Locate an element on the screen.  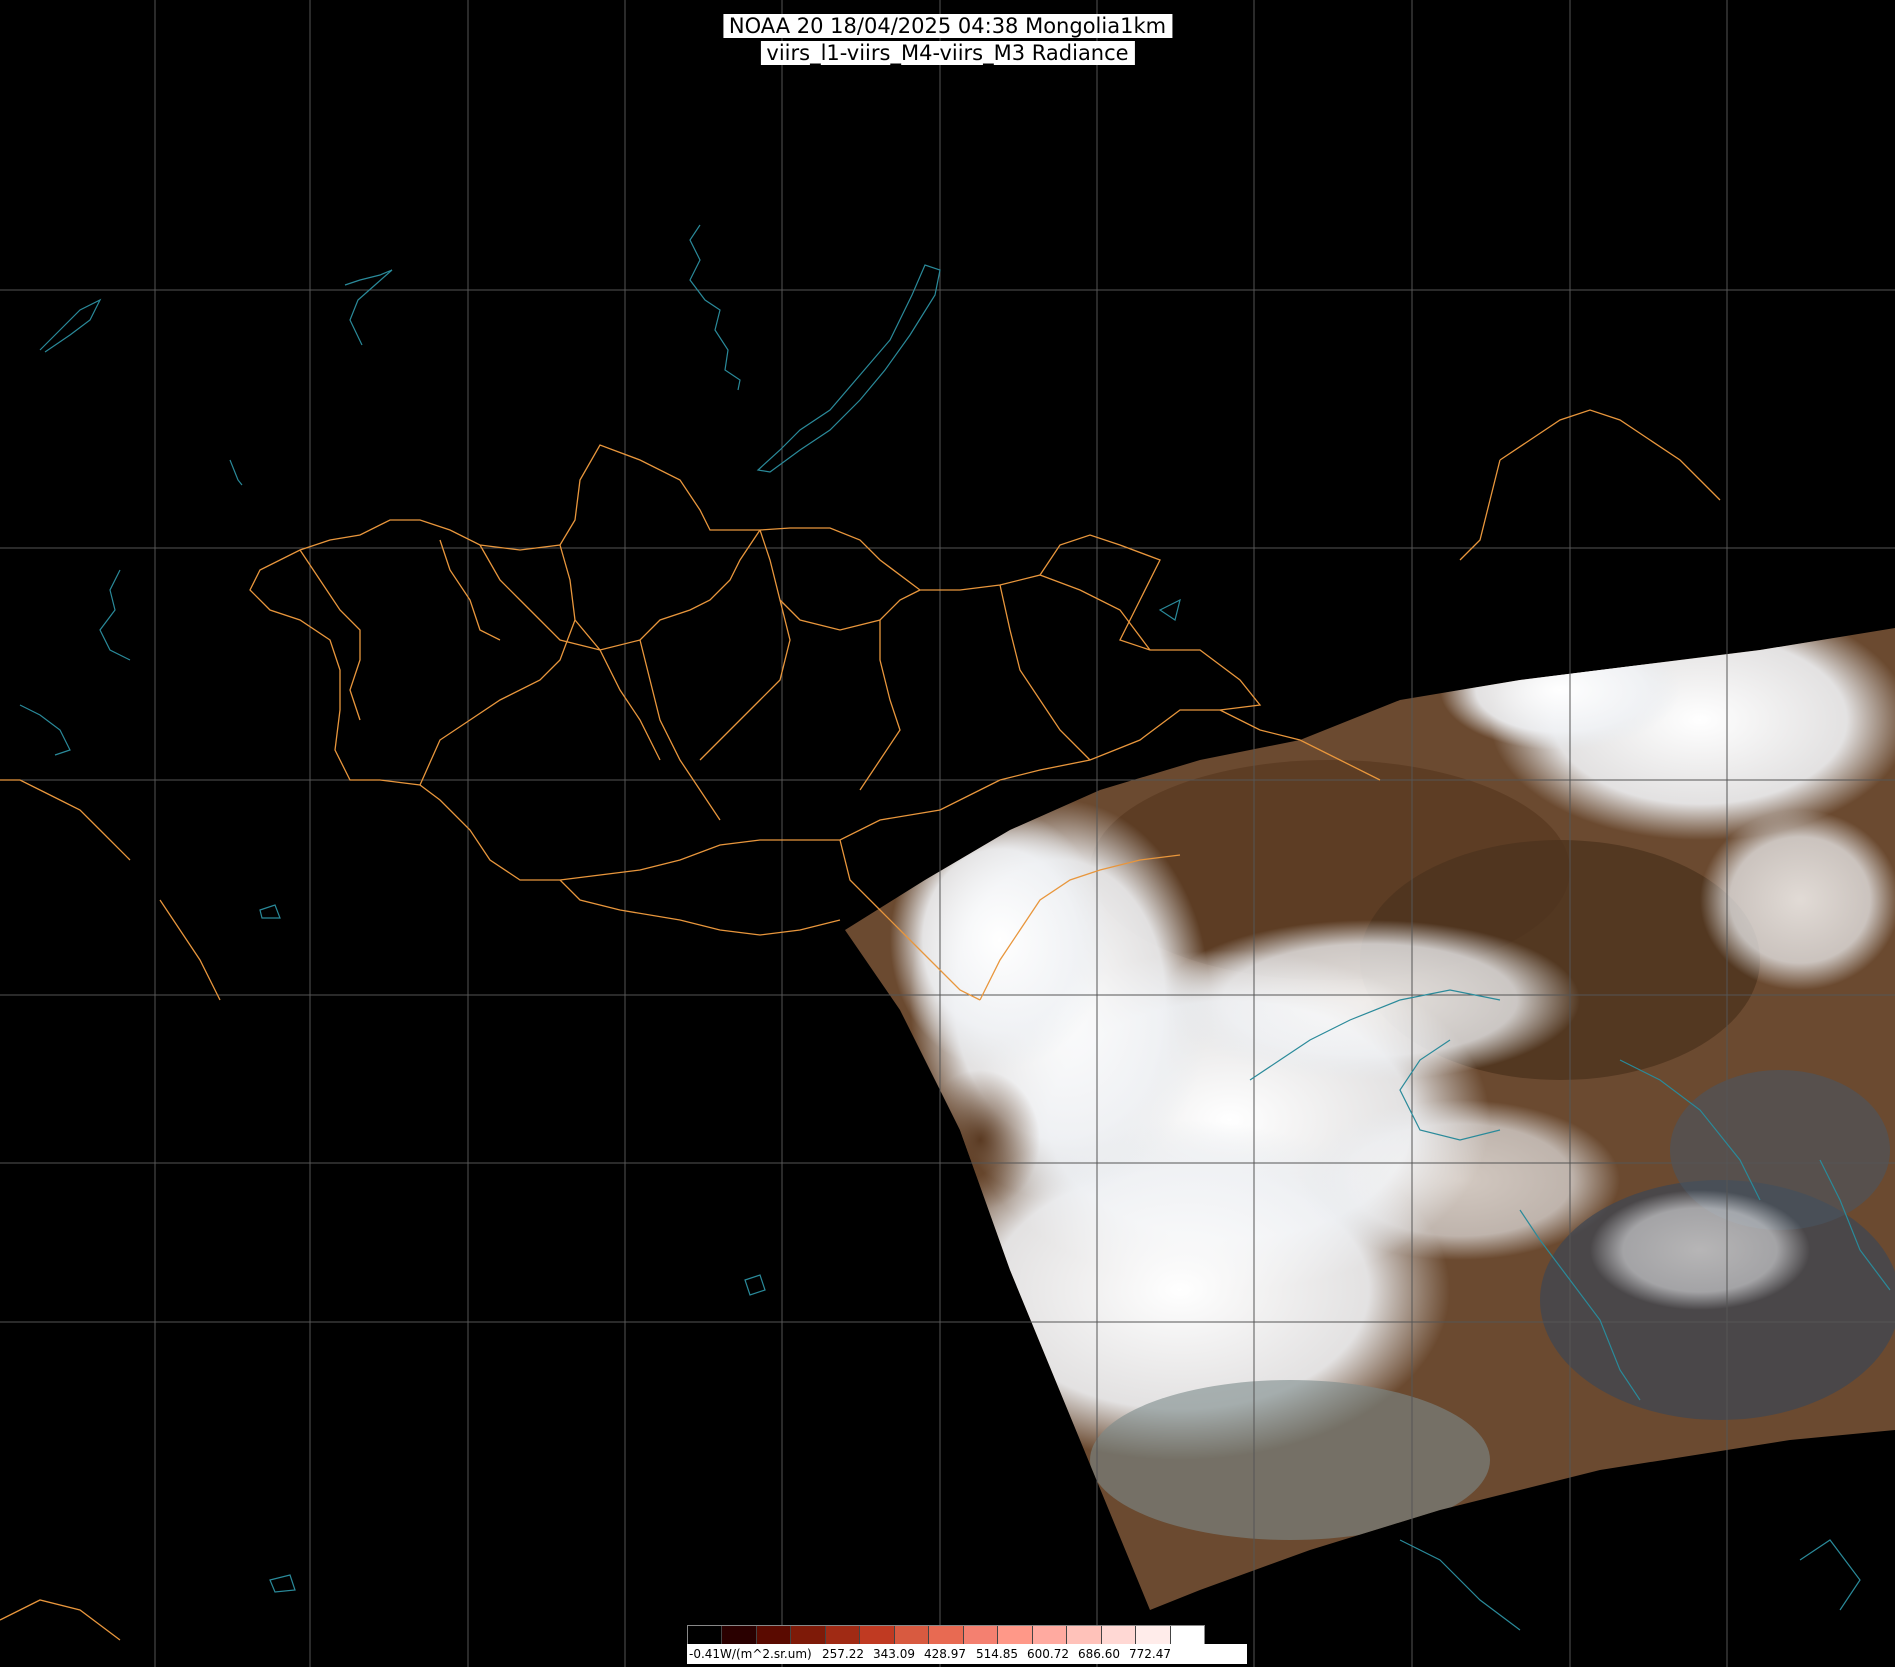
colorbar-tick-label: 514.85 is located at coordinates (997, 1654).